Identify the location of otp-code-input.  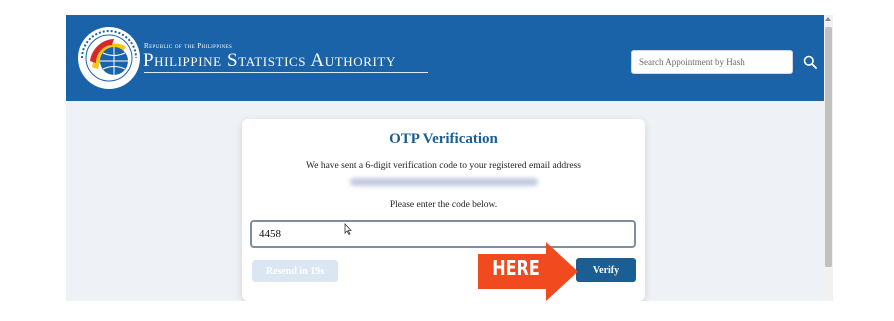
(443, 234).